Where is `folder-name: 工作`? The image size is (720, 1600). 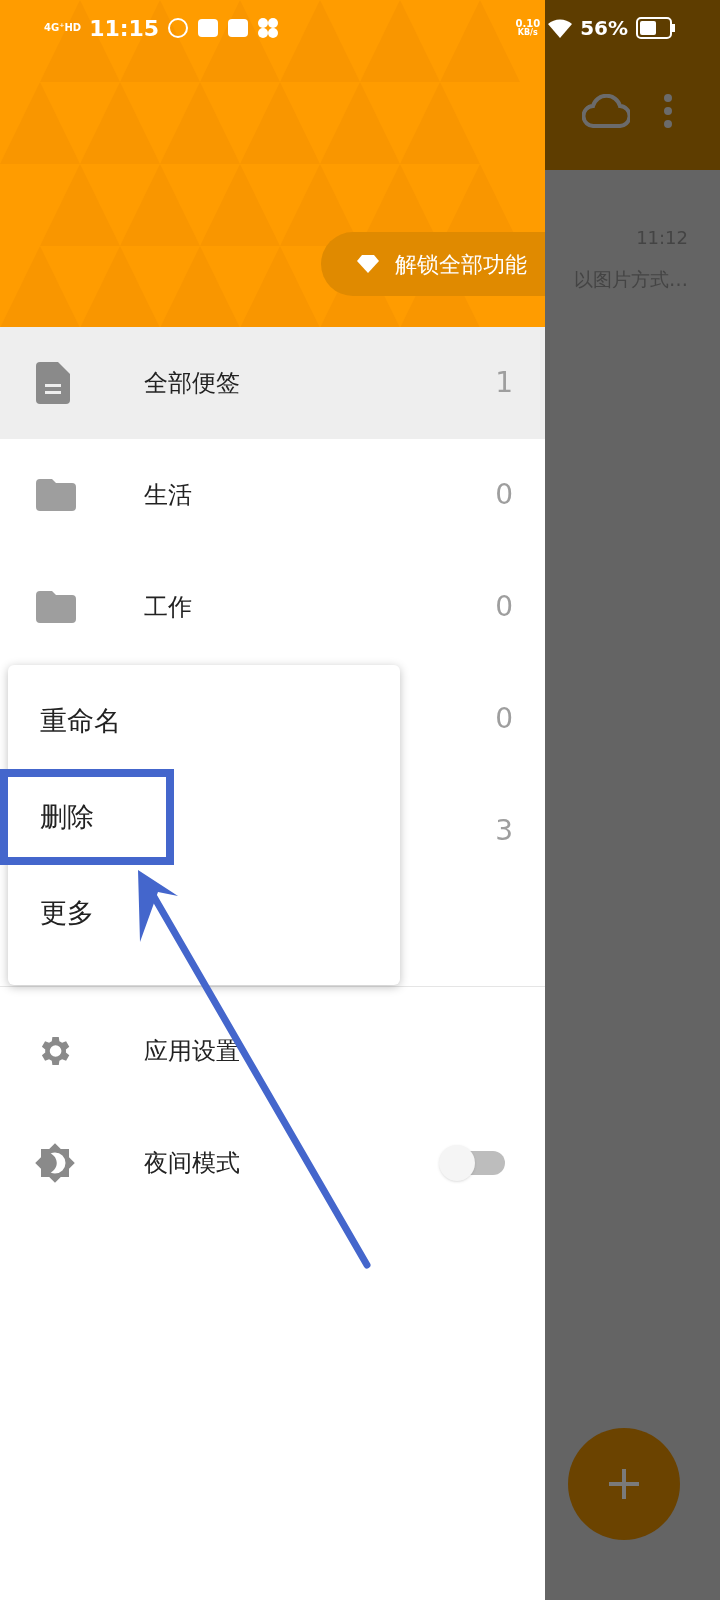 folder-name: 工作 is located at coordinates (168, 607).